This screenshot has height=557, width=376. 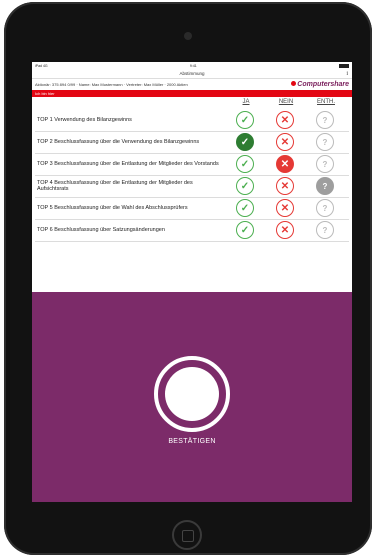 What do you see at coordinates (187, 535) in the screenshot?
I see `home-button` at bounding box center [187, 535].